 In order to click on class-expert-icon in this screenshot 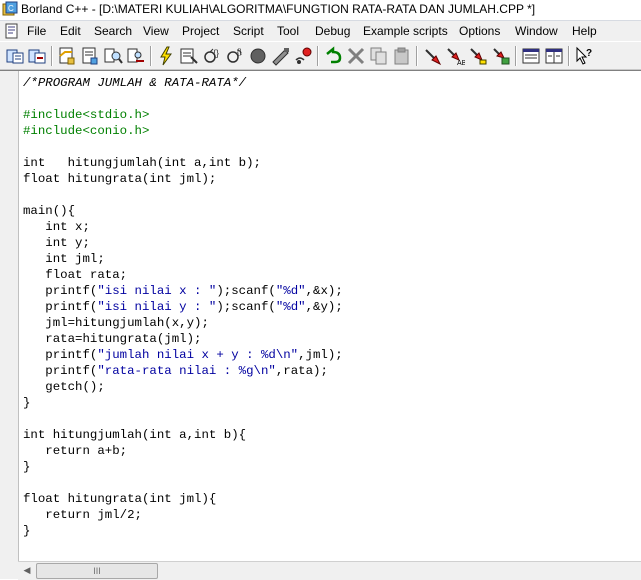, I will do `click(531, 56)`.